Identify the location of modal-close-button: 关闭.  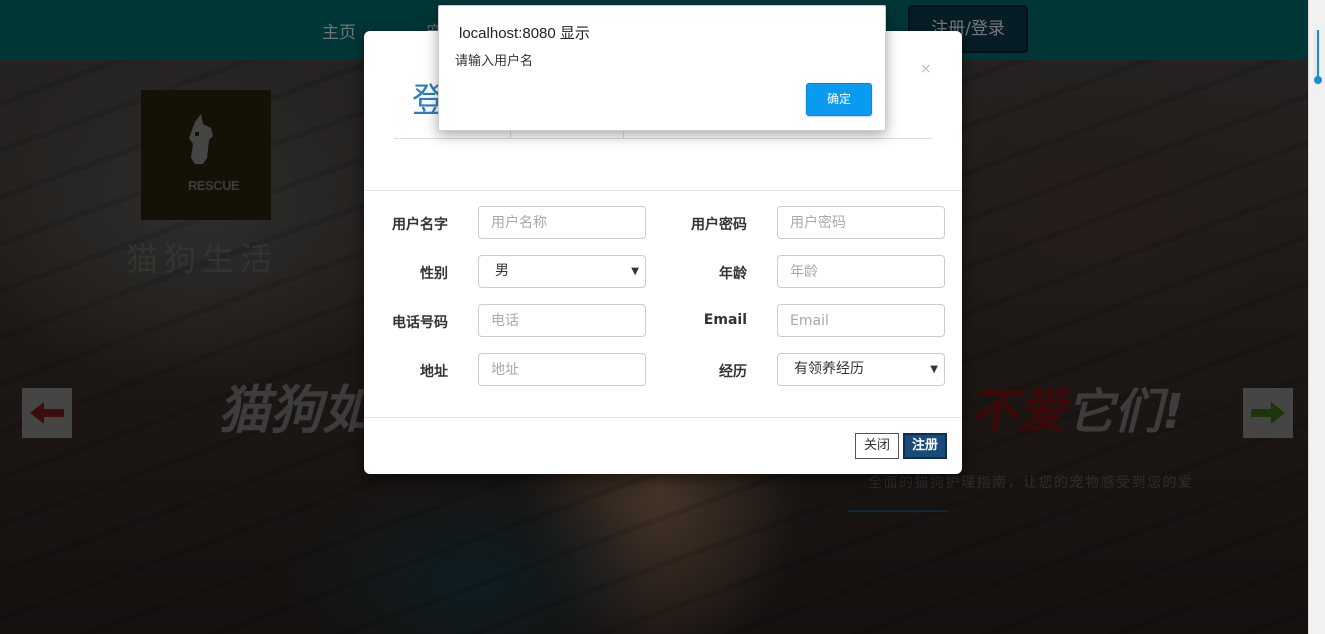
(877, 446).